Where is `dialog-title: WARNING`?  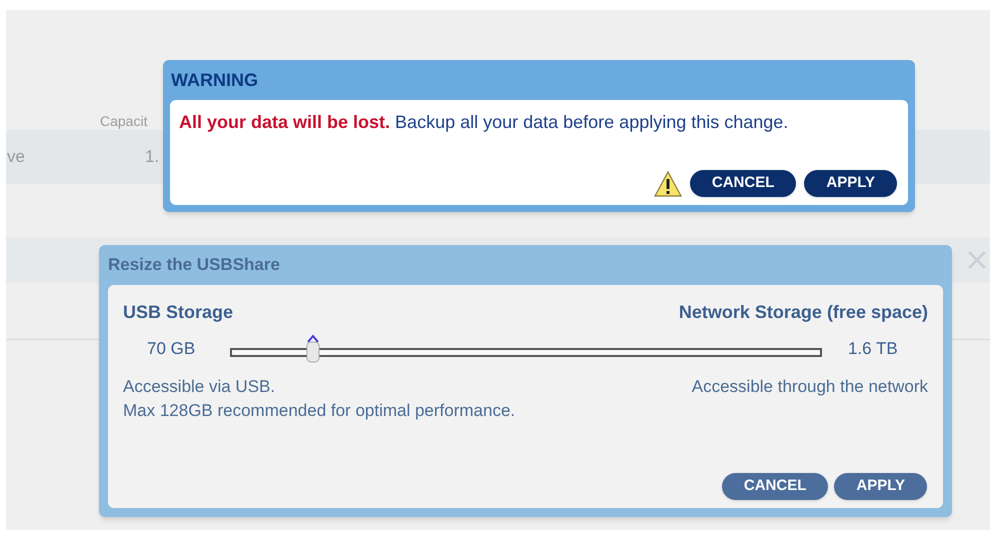
dialog-title: WARNING is located at coordinates (214, 80).